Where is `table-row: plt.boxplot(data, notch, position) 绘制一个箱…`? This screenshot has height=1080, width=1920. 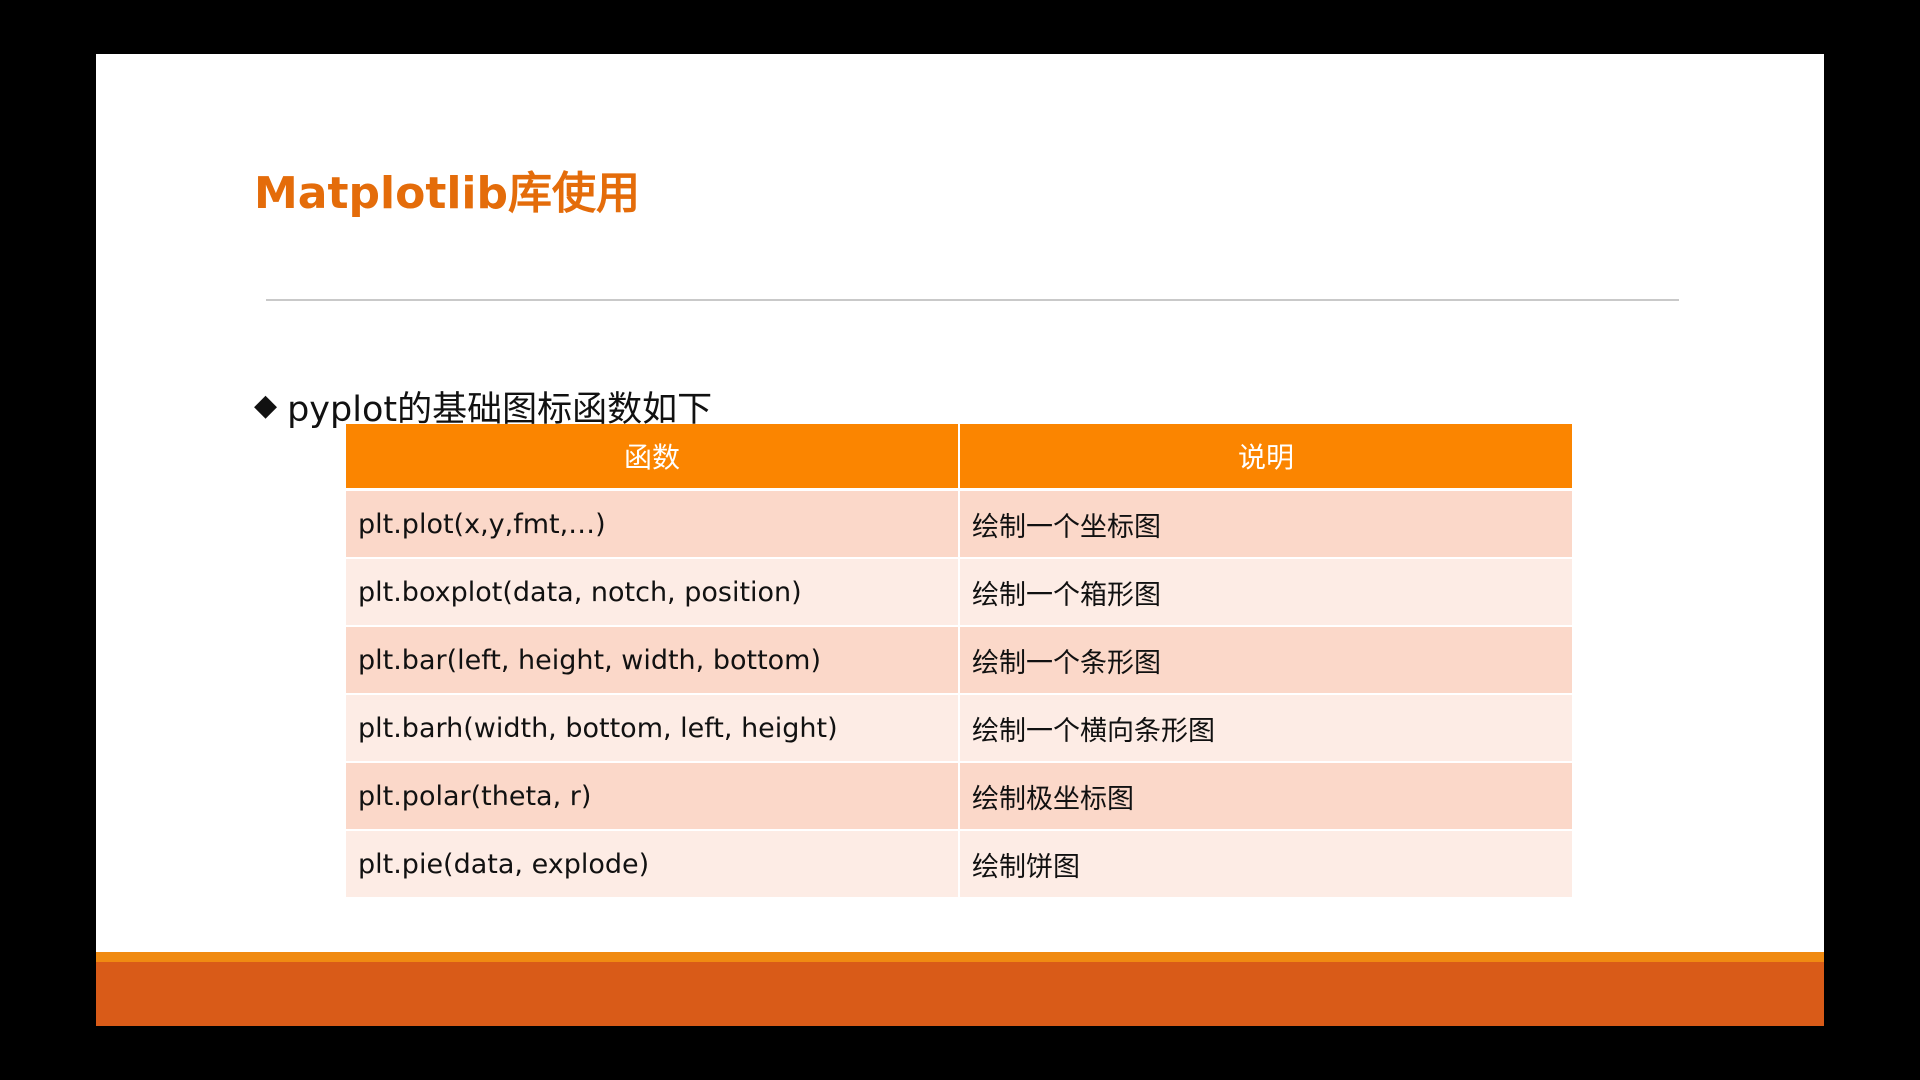 table-row: plt.boxplot(data, notch, position) 绘制一个箱… is located at coordinates (959, 591).